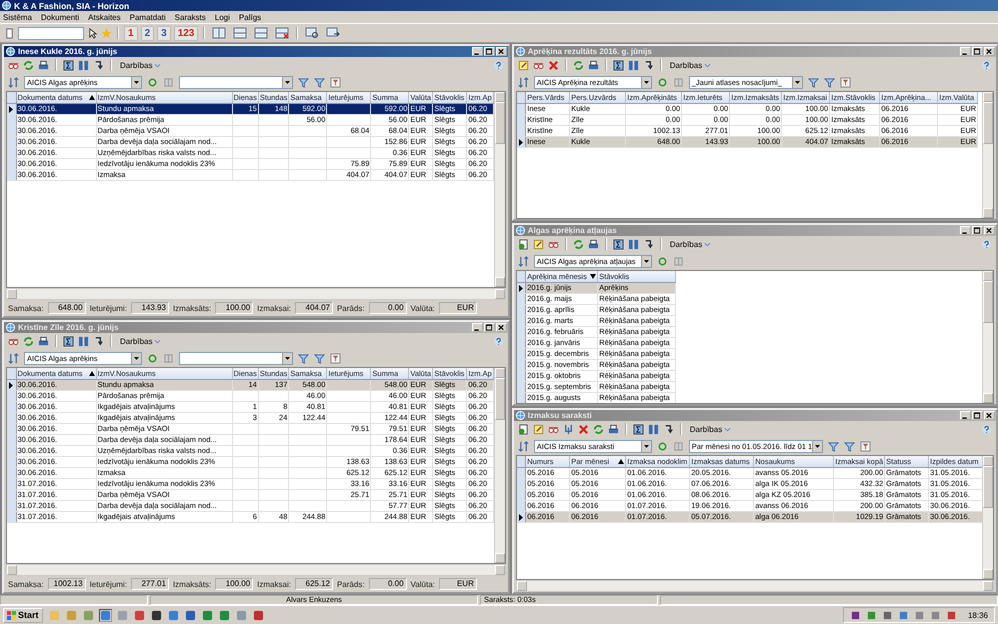 This screenshot has width=998, height=624. I want to click on window-number-button: 2, so click(147, 33).